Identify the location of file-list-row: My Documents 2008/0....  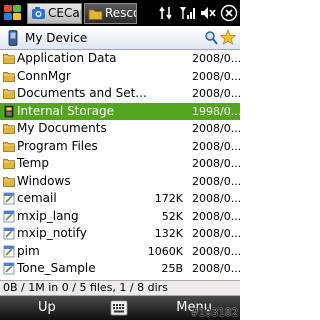
(120, 129).